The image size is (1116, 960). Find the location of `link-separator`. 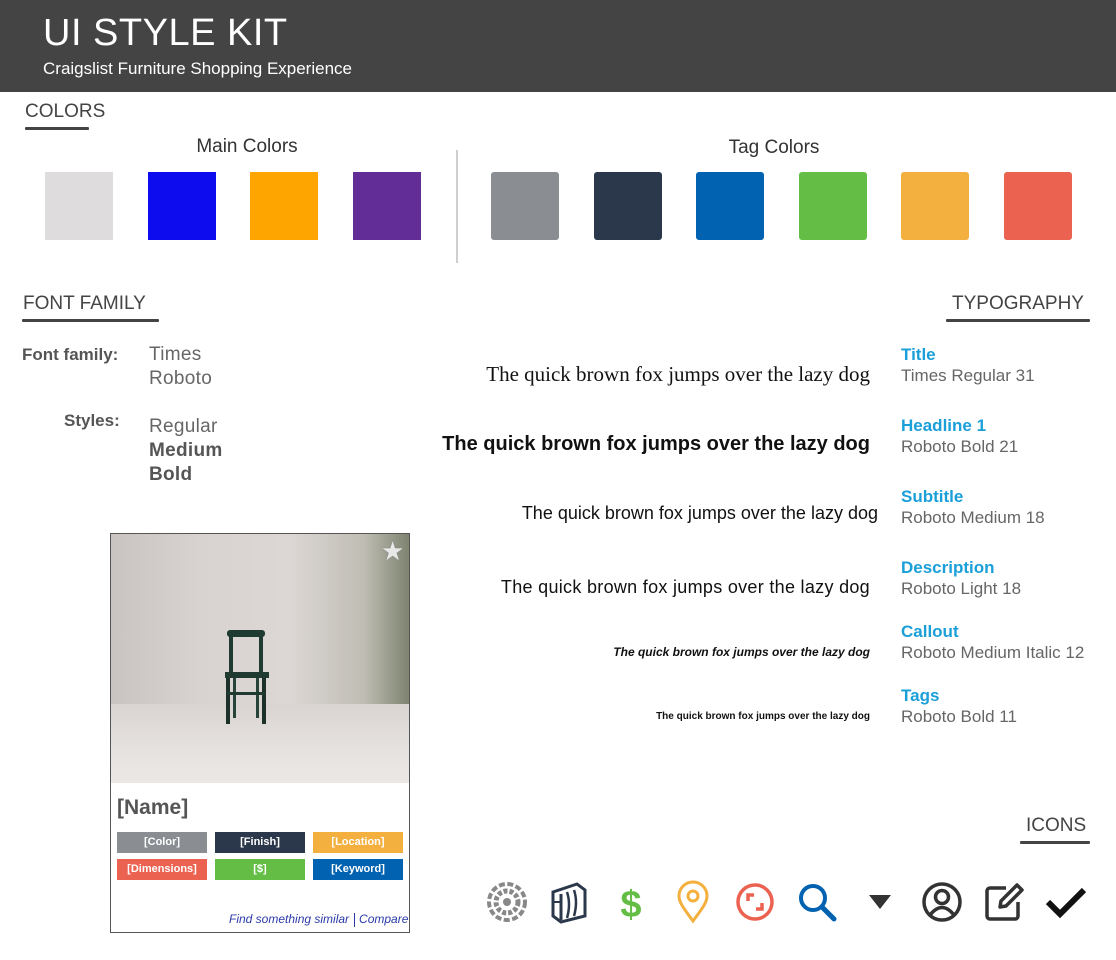

link-separator is located at coordinates (355, 919).